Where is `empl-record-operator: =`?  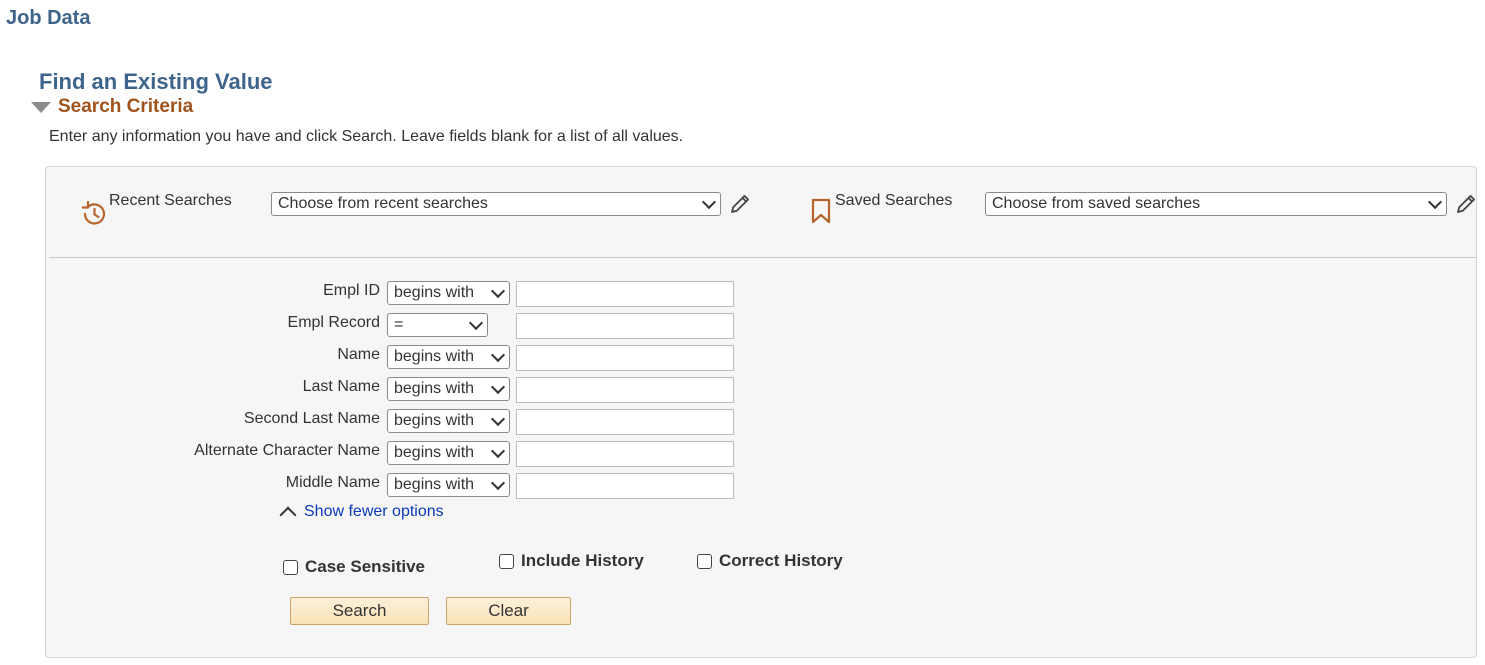
empl-record-operator: = is located at coordinates (437, 325).